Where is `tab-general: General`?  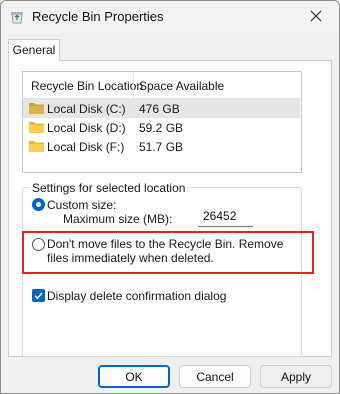 tab-general: General is located at coordinates (34, 50).